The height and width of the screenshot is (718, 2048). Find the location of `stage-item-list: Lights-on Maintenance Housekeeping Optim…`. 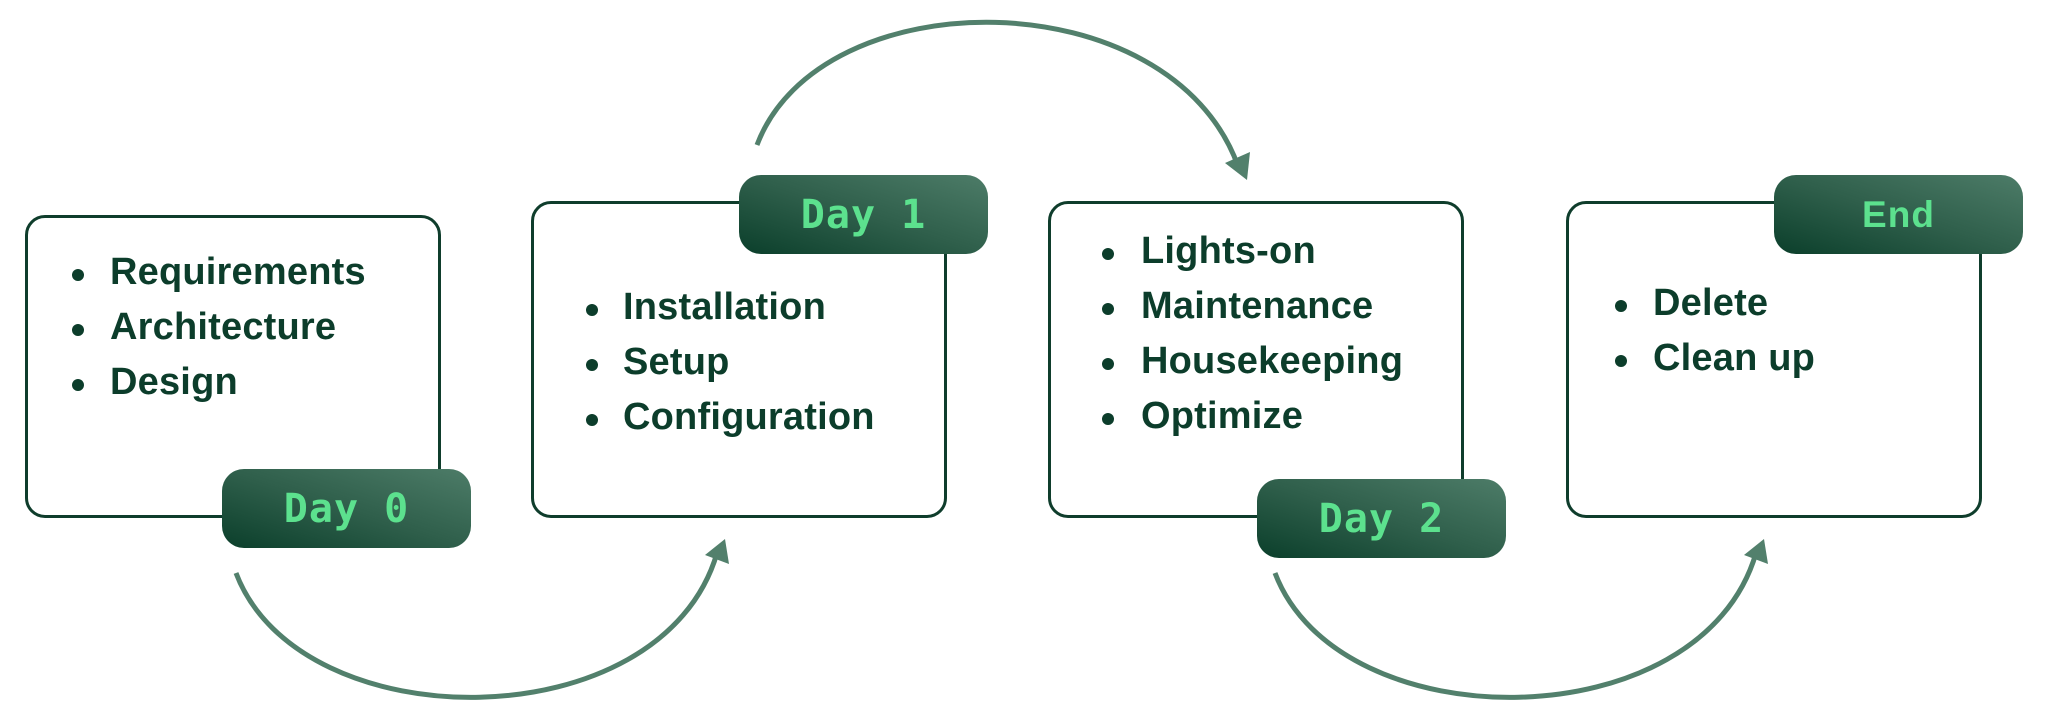

stage-item-list: Lights-on Maintenance Housekeeping Optim… is located at coordinates (1252, 334).